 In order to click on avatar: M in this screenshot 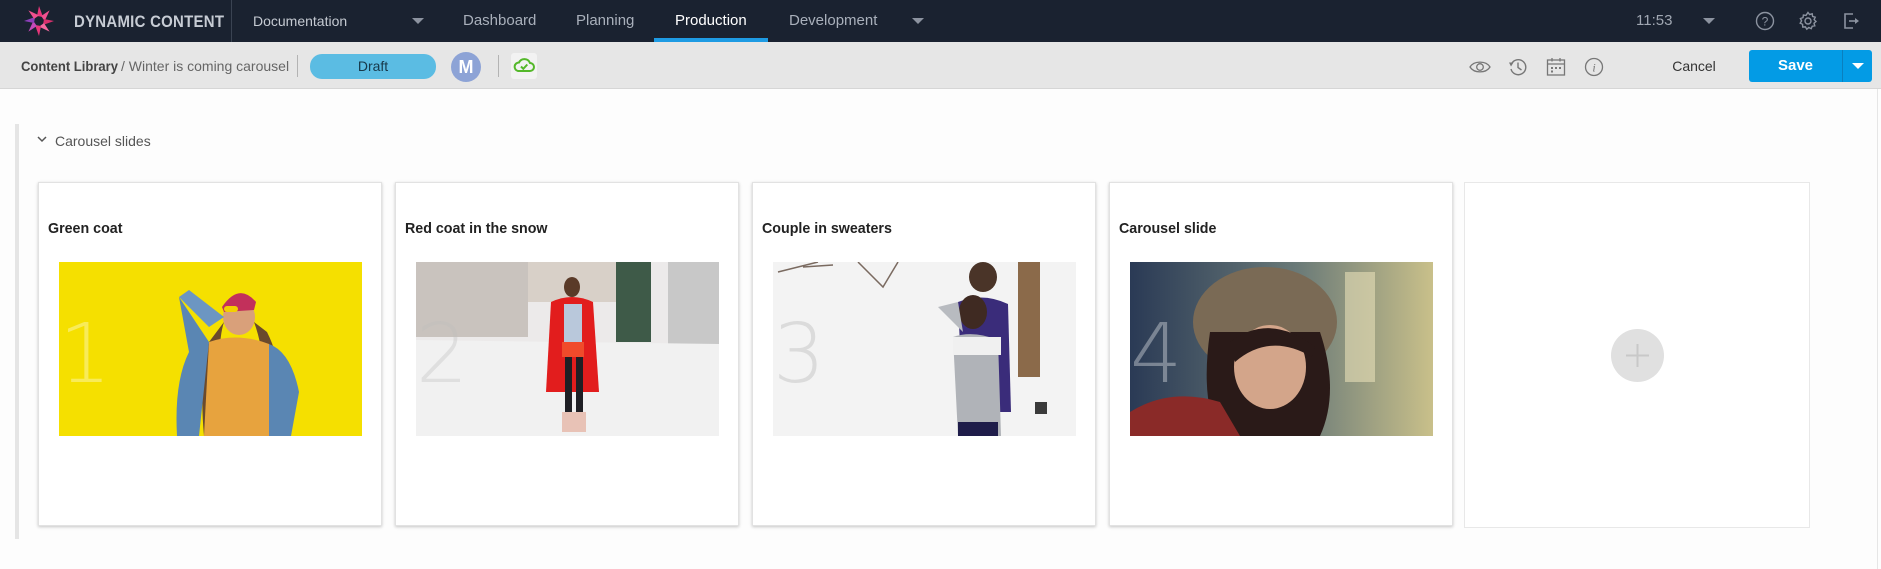, I will do `click(466, 67)`.